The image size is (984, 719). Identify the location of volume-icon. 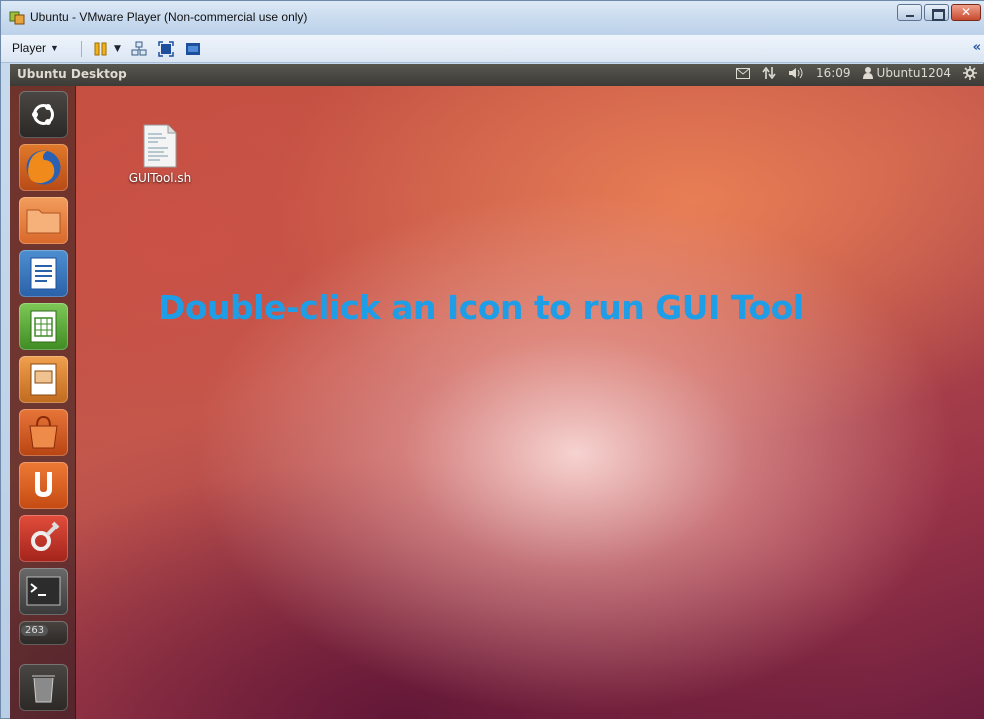
(796, 73).